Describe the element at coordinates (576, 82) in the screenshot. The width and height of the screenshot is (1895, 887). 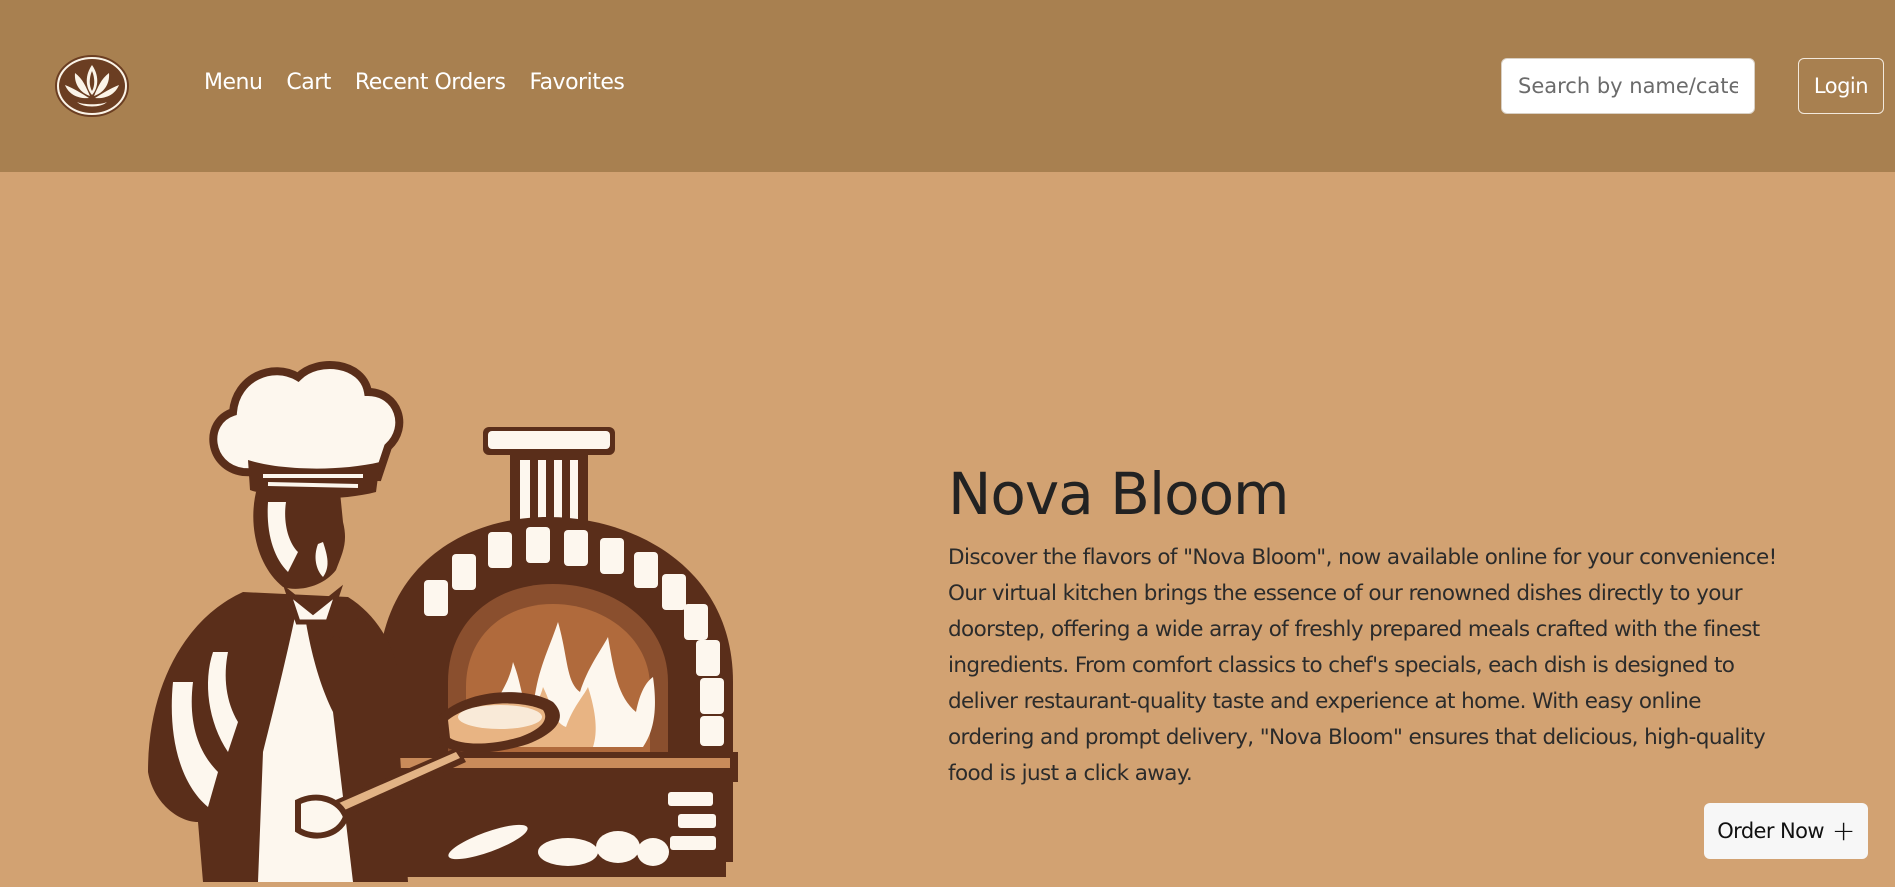
I see `nav-favorites: Favorites` at that location.